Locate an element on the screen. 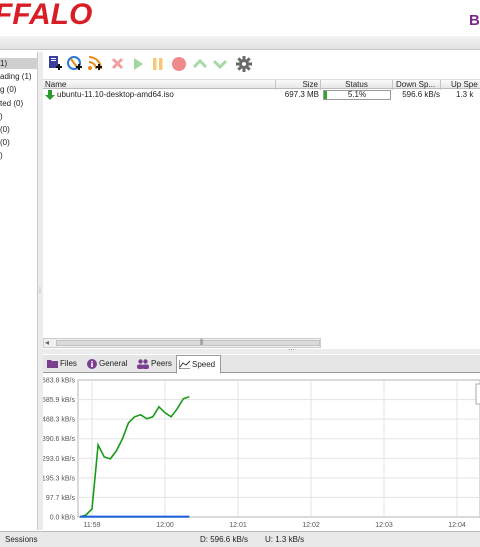  sessions-label: Sessions is located at coordinates (21, 539).